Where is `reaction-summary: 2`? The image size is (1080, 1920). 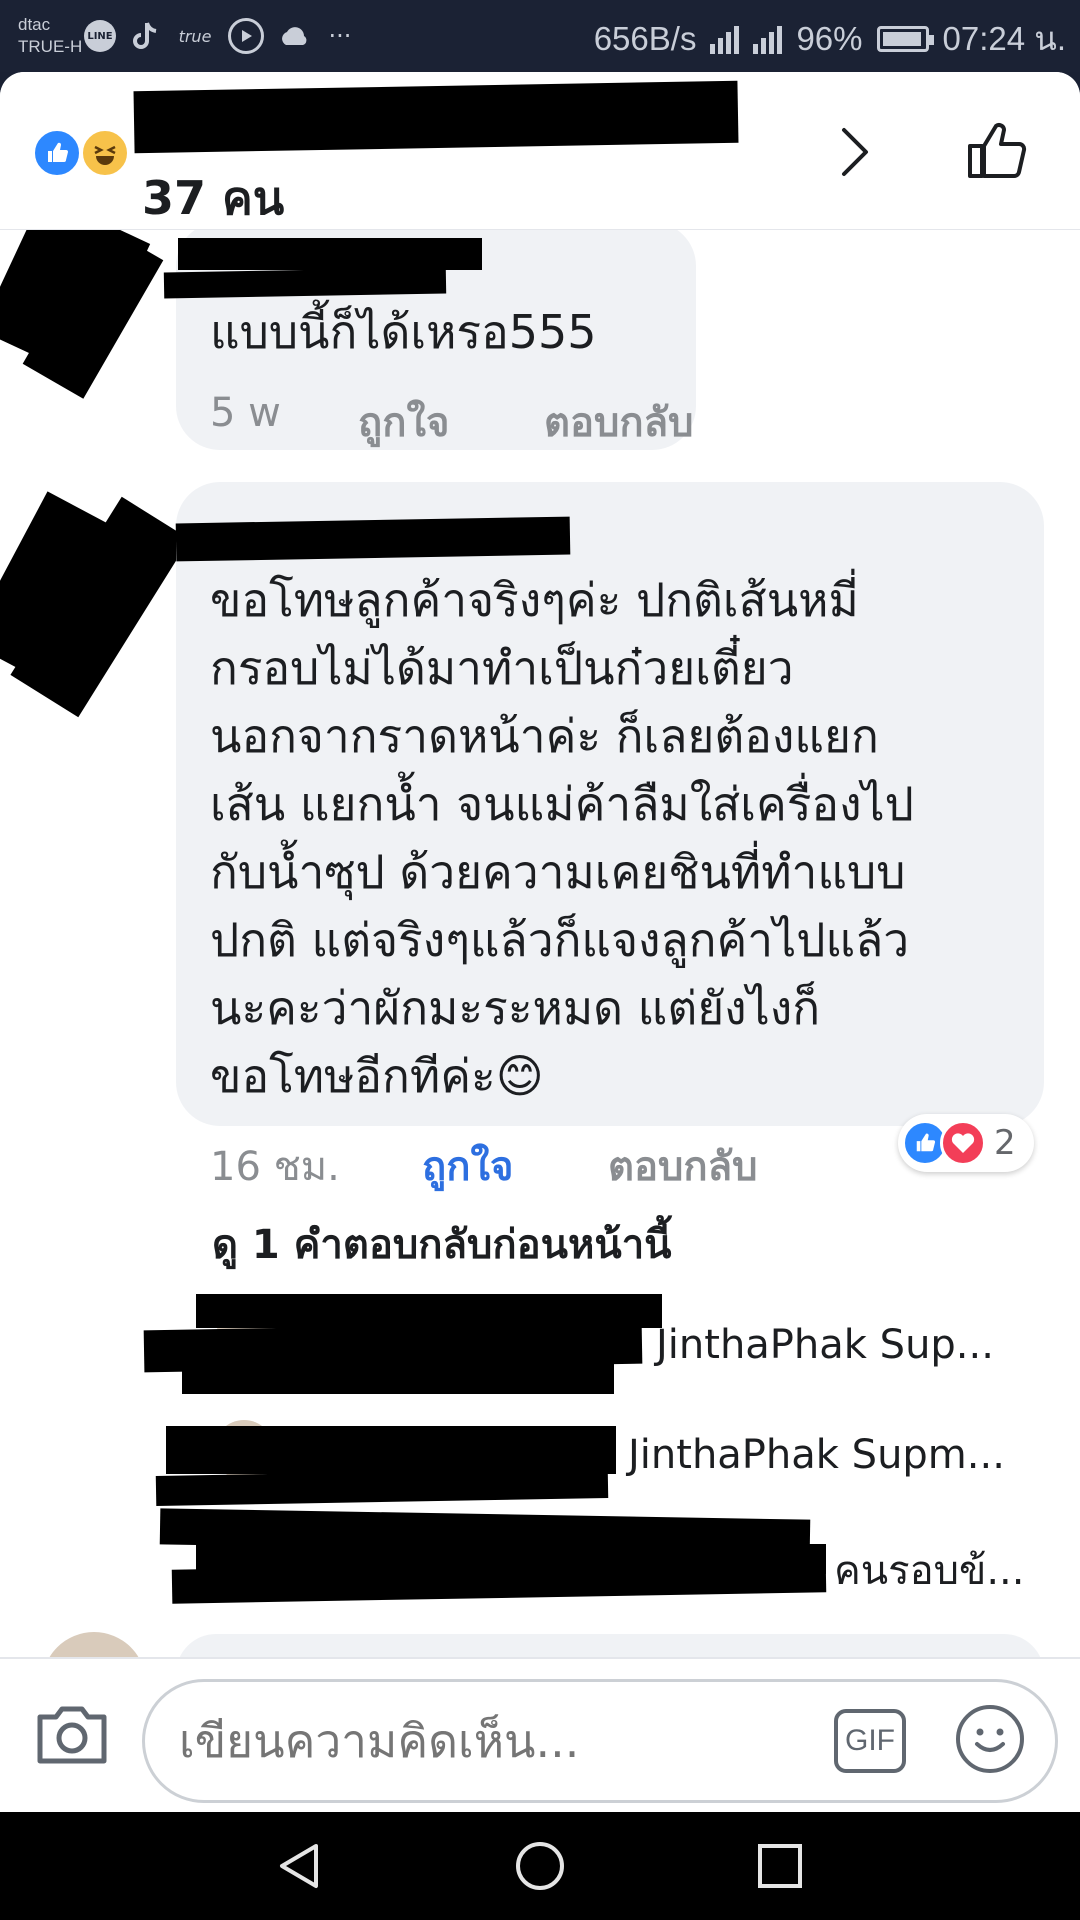 reaction-summary: 2 is located at coordinates (966, 1143).